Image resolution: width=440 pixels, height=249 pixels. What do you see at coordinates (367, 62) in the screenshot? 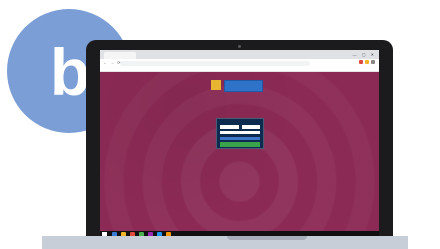
I see `extension-icons` at bounding box center [367, 62].